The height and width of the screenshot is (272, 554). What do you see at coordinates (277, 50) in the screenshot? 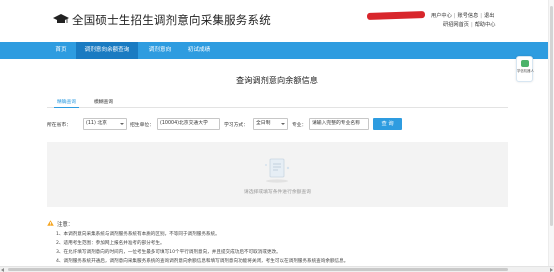
I see `main-nav: 首页 调剂意向余额查询 调剂意向 初试成绩` at bounding box center [277, 50].